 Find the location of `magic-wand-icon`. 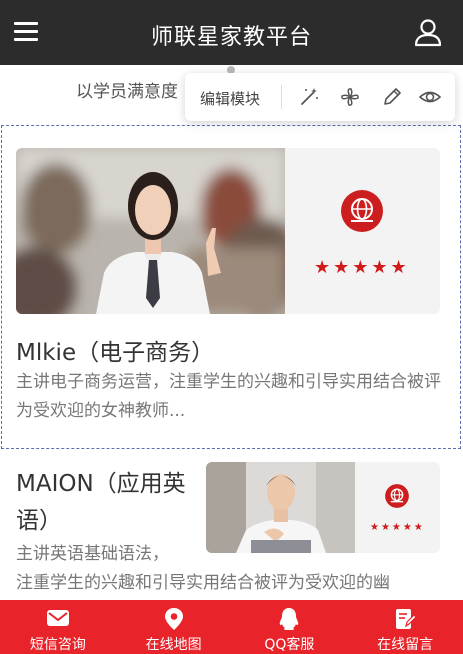

magic-wand-icon is located at coordinates (309, 97).